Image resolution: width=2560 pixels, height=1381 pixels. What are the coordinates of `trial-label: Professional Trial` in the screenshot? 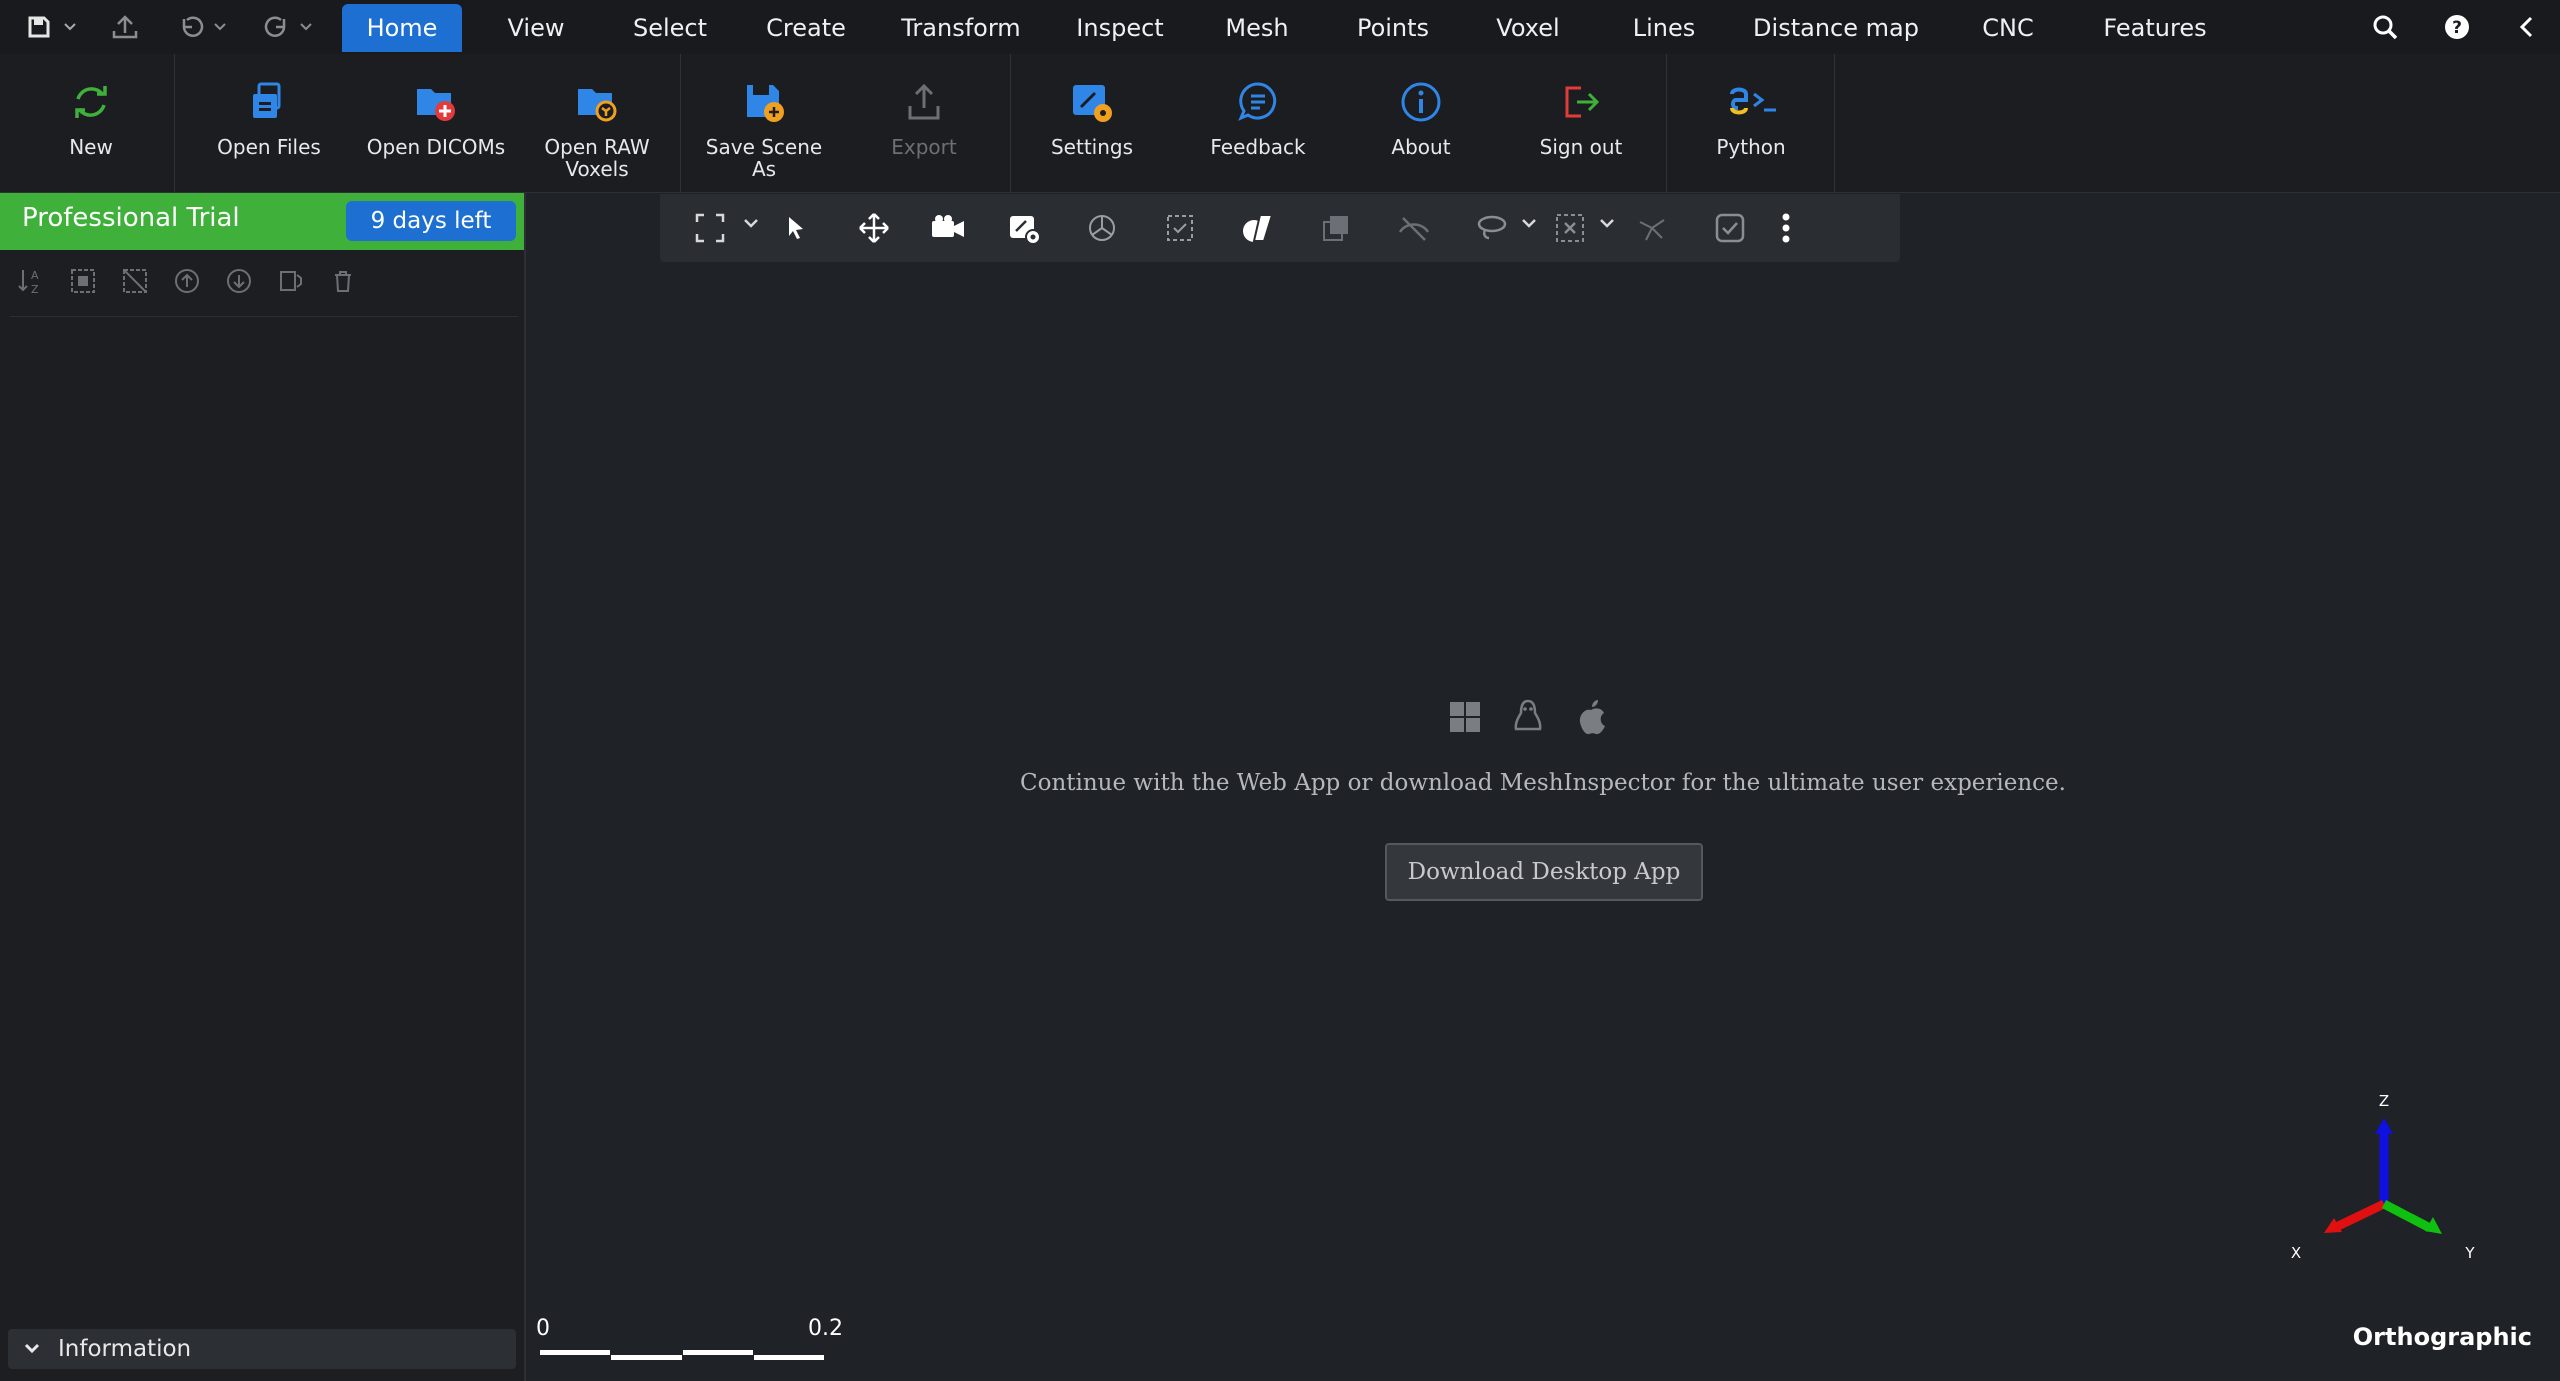 It's located at (131, 218).